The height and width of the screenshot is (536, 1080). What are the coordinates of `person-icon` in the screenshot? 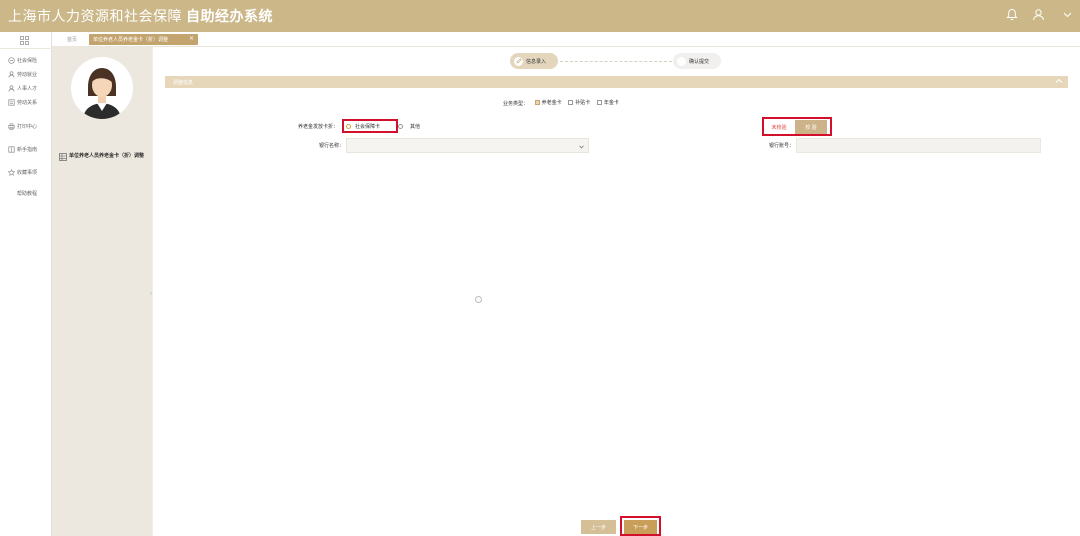 It's located at (11, 74).